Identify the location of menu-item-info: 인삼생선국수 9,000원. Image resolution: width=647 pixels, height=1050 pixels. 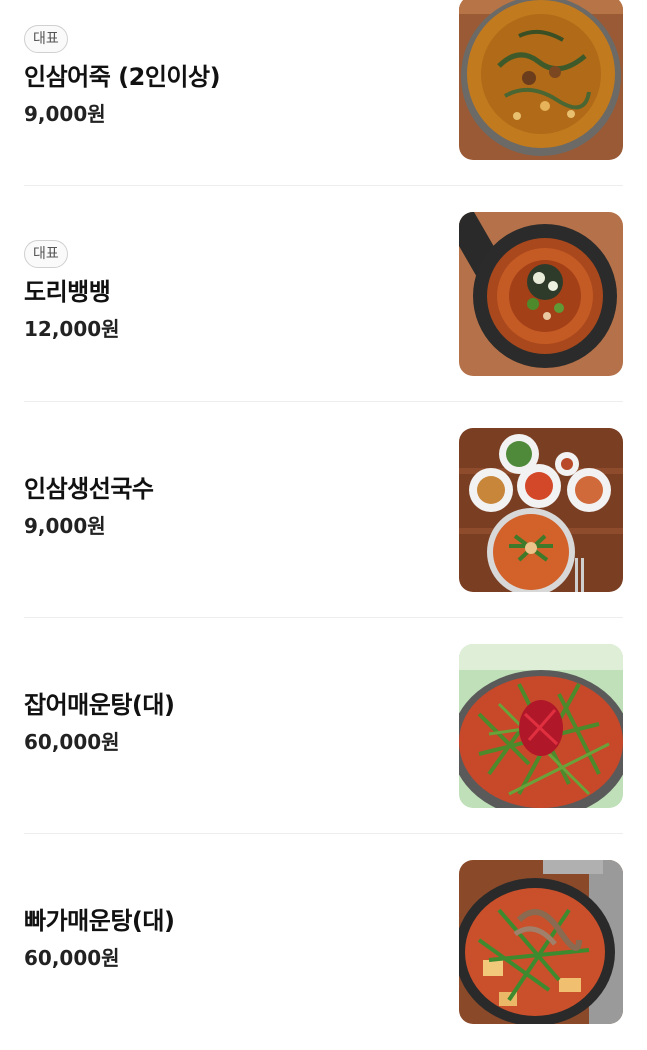
(224, 506).